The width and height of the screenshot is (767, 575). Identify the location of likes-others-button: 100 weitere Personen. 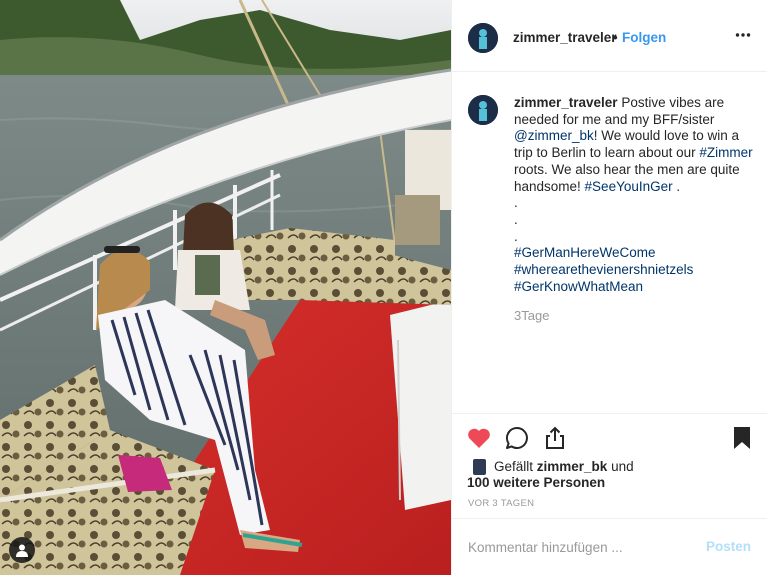
(536, 482).